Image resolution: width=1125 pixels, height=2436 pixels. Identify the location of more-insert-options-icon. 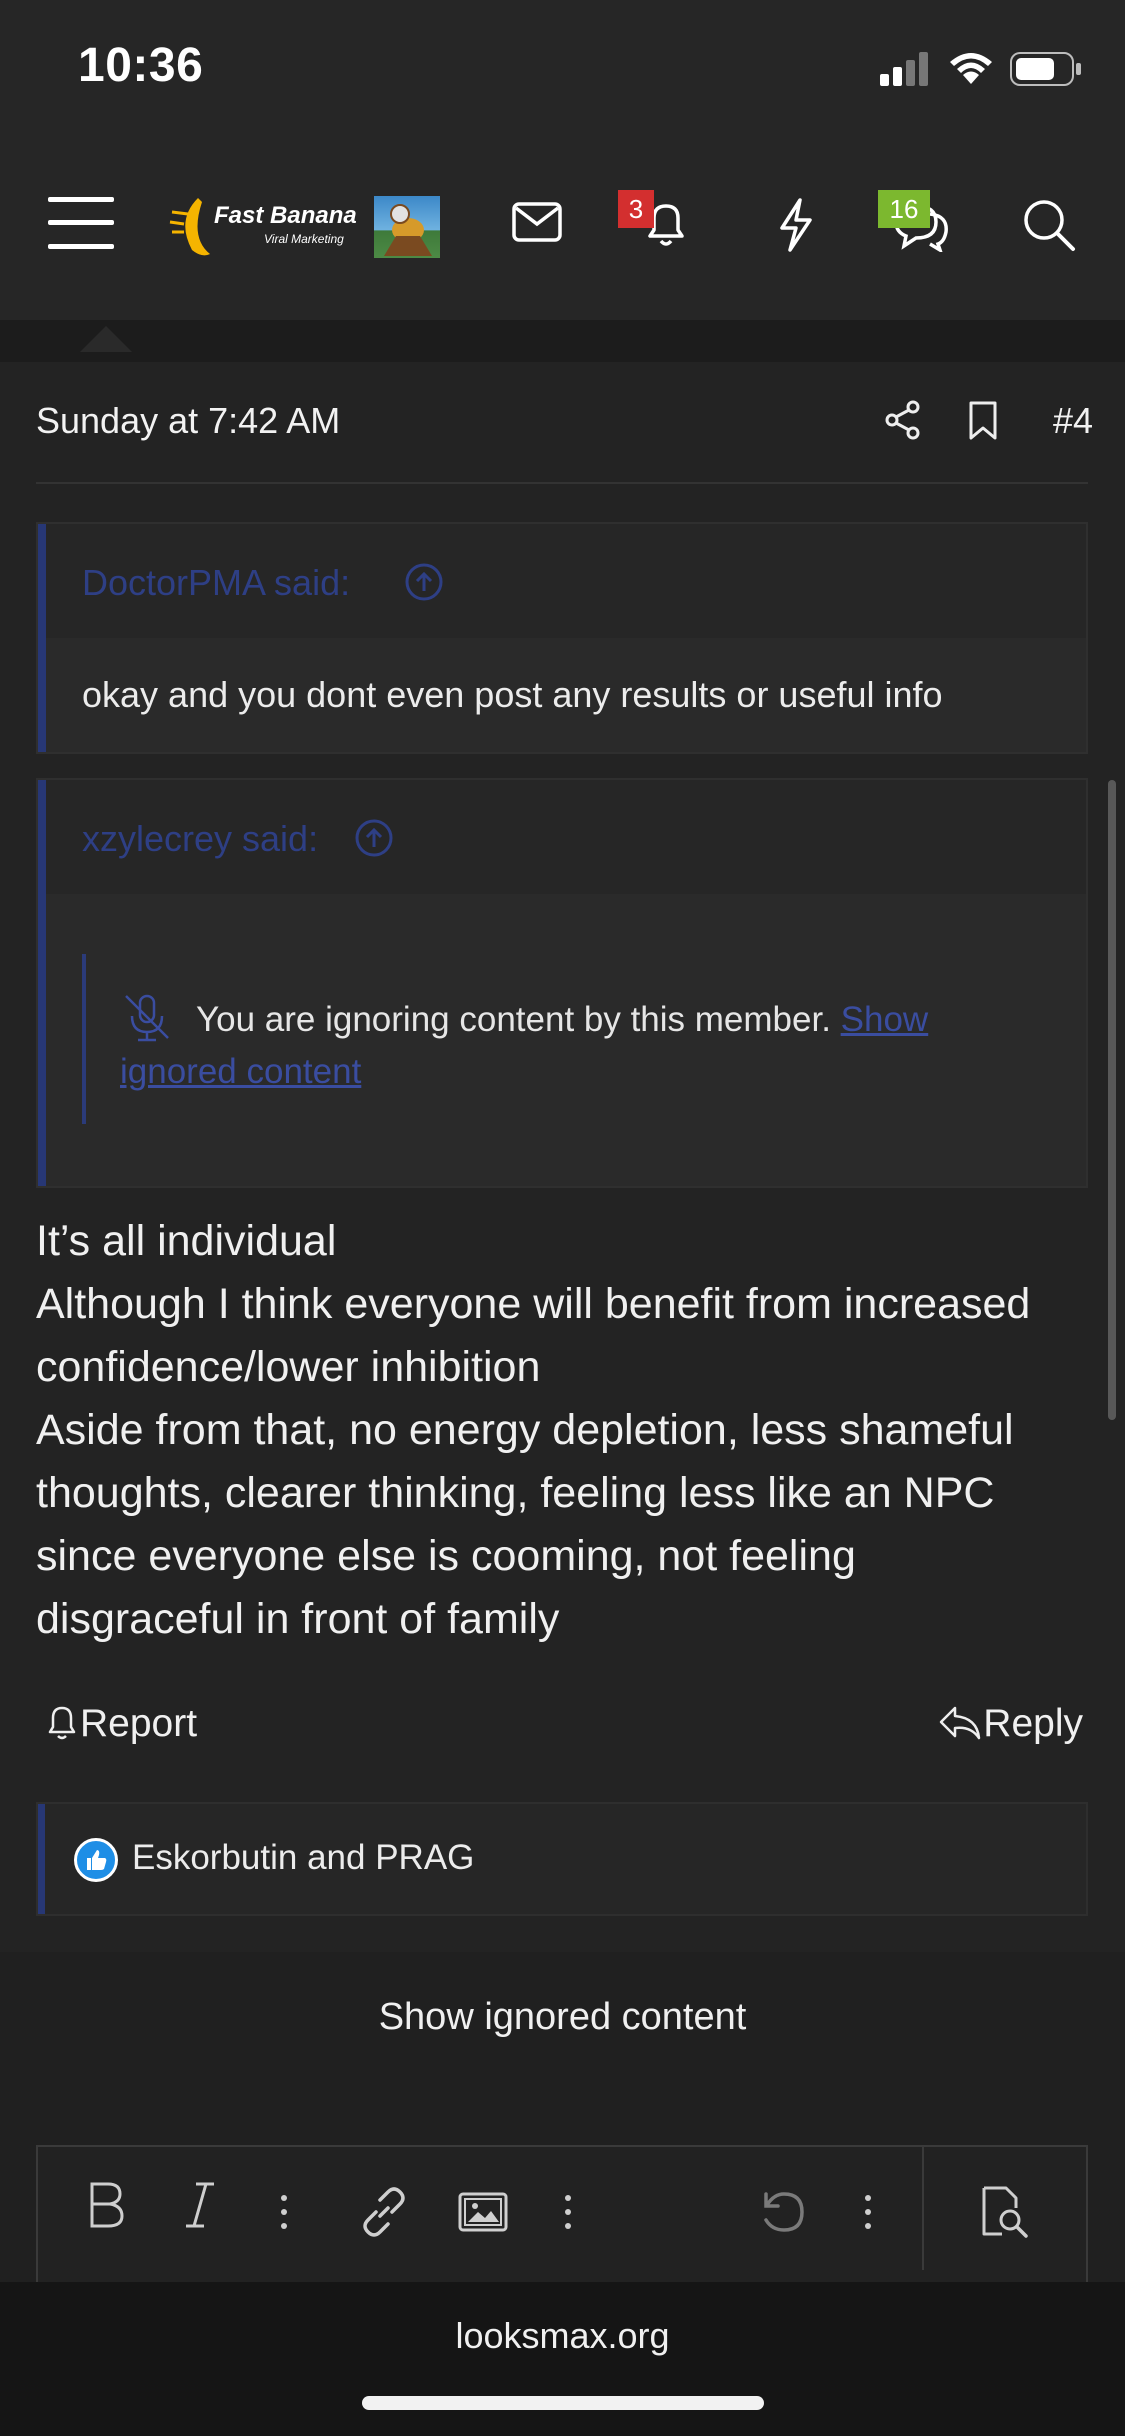
(568, 2214).